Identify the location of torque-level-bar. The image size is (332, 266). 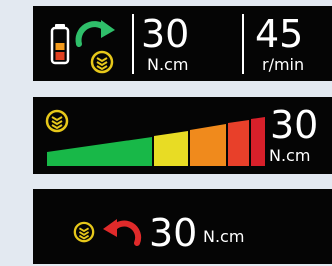
(156, 141).